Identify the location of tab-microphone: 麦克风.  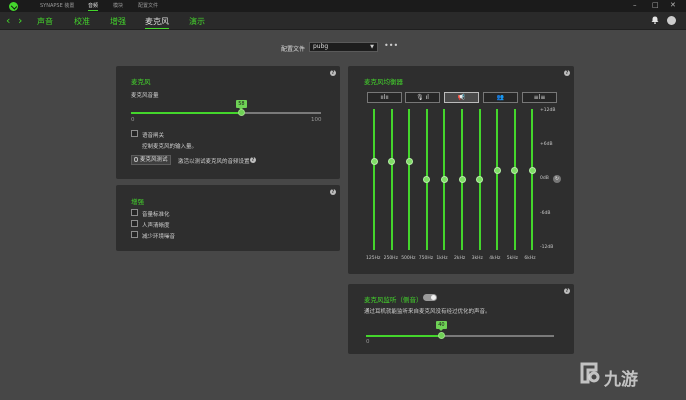
(157, 22).